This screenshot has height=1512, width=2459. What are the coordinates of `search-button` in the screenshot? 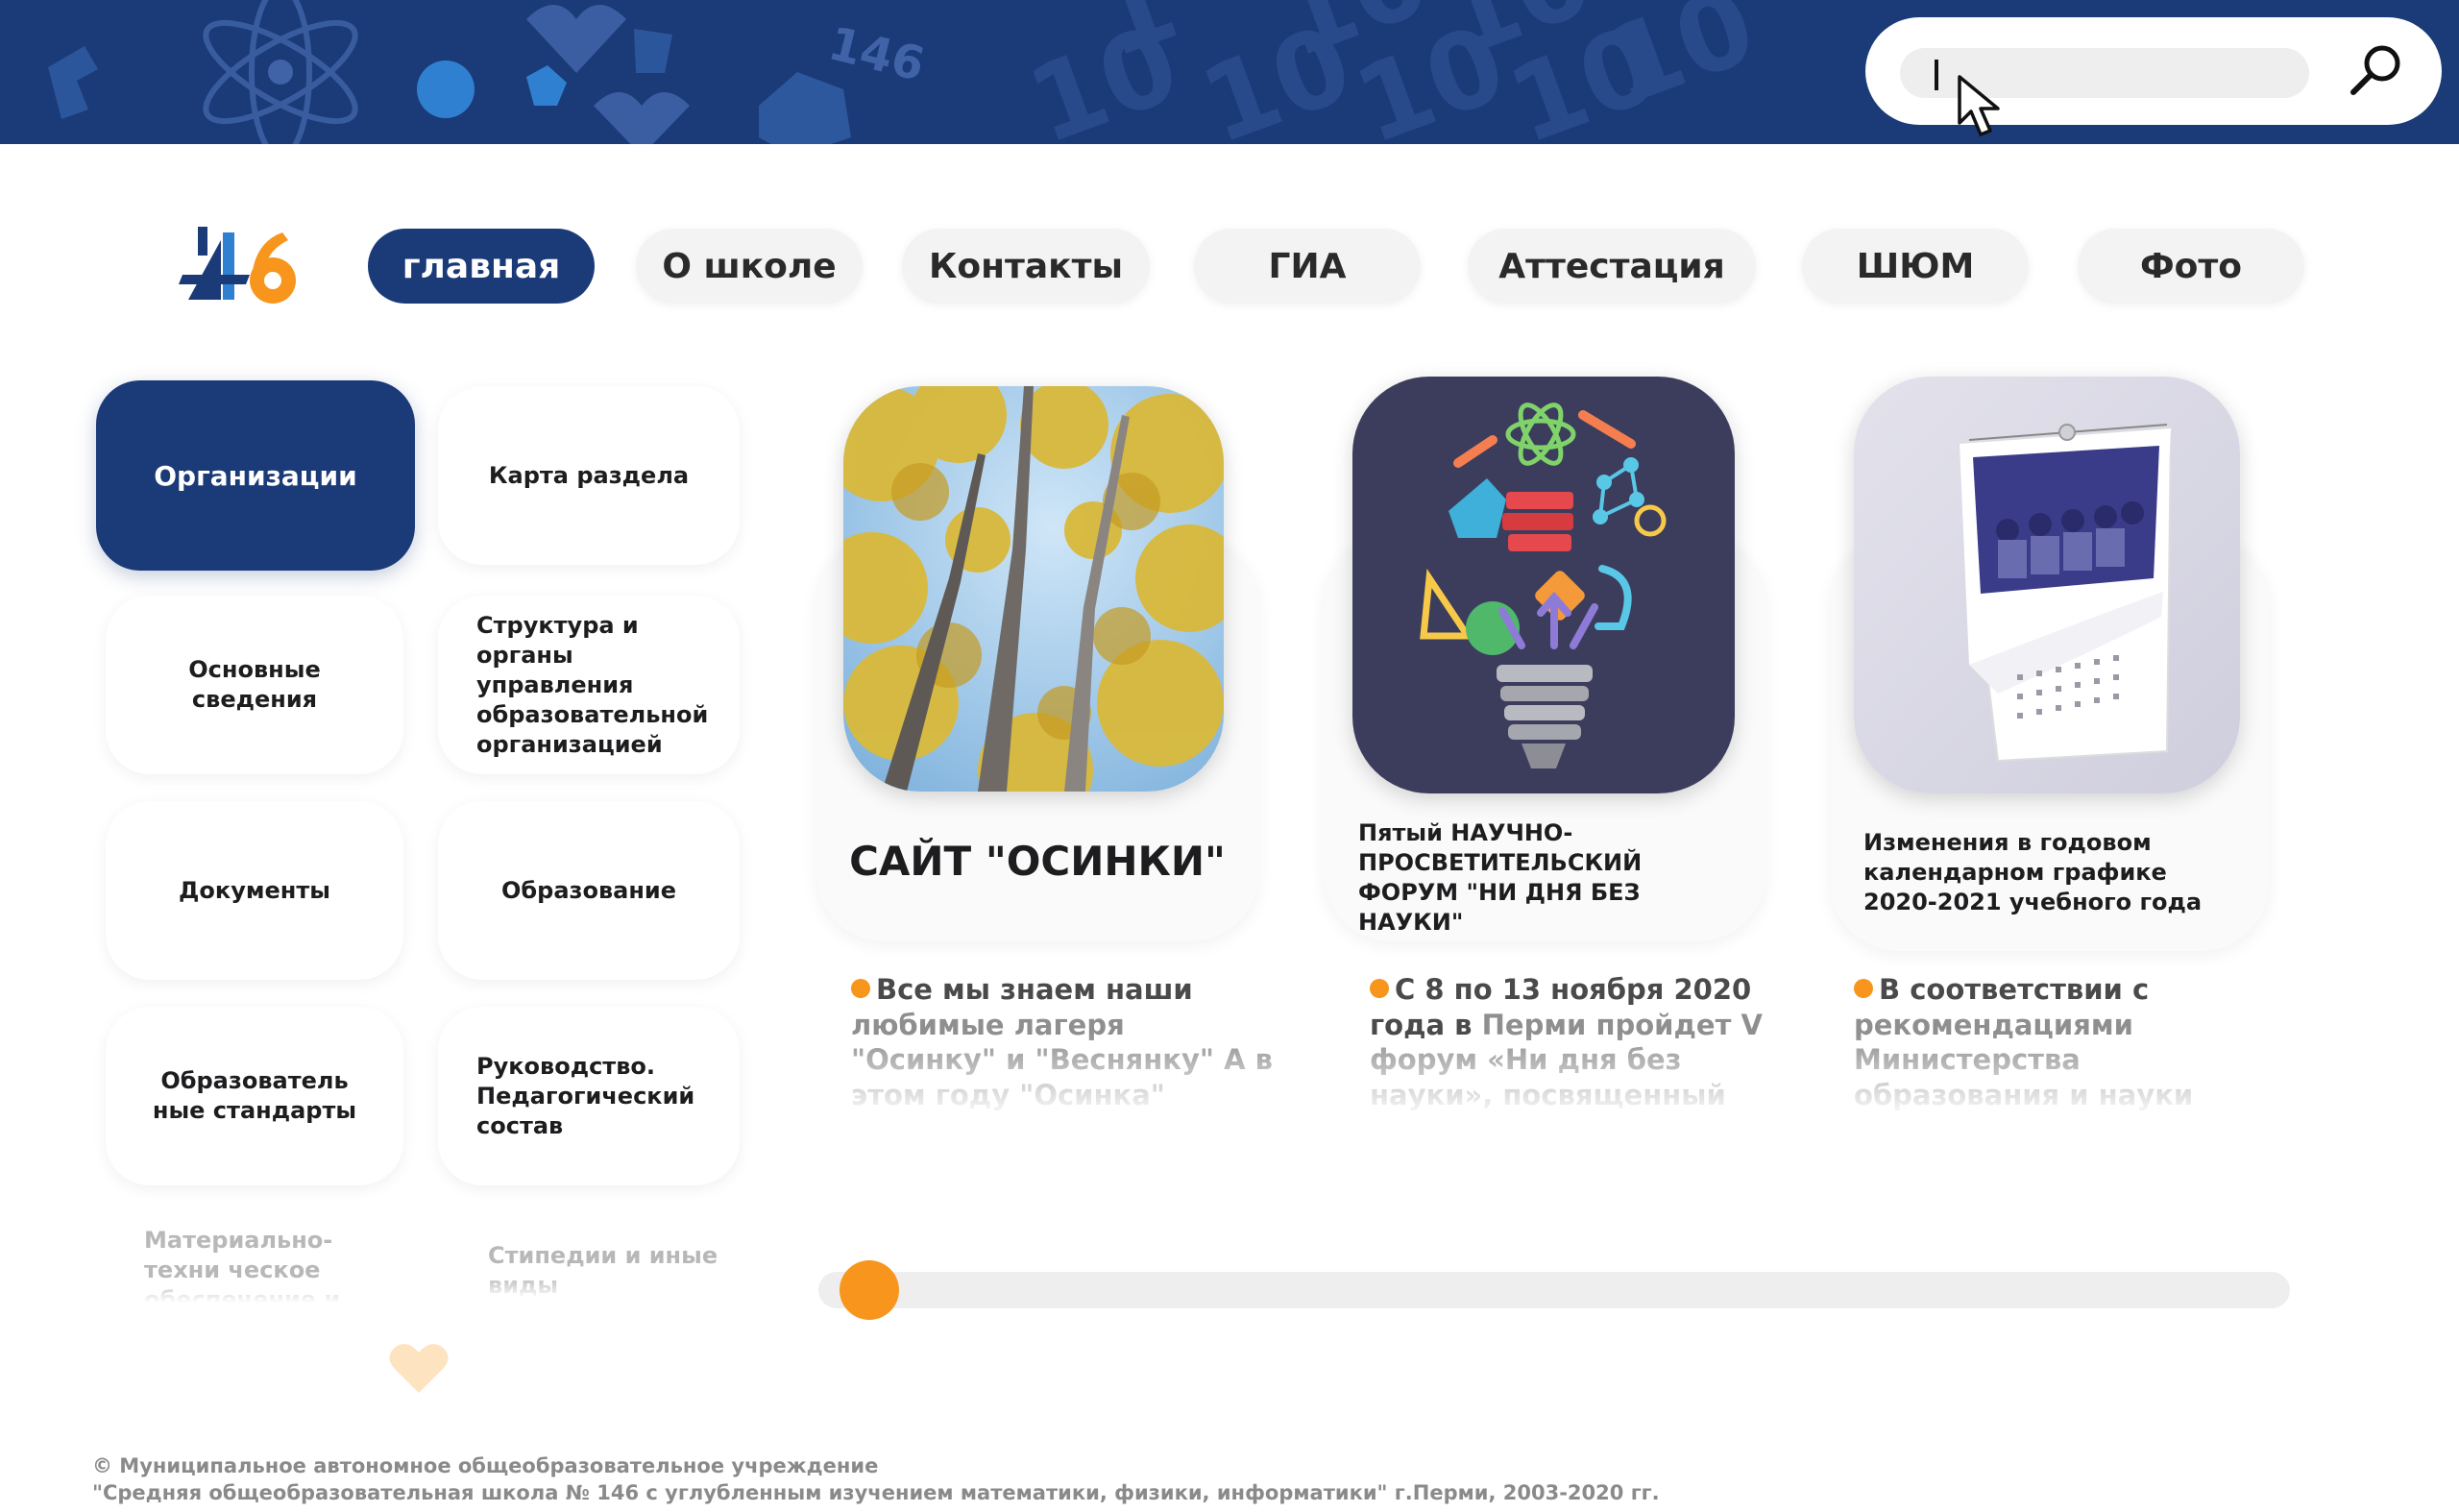 It's located at (2376, 71).